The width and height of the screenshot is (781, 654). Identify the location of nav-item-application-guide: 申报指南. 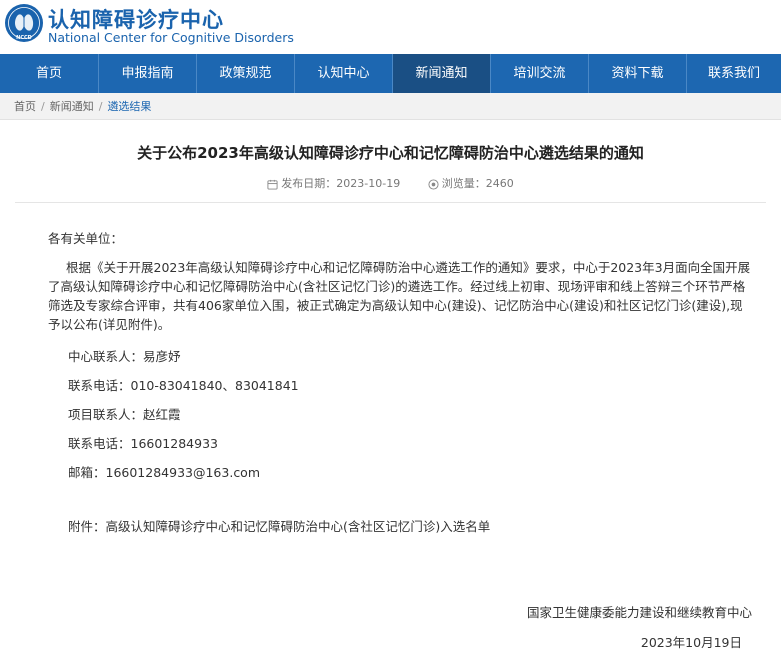
(148, 73).